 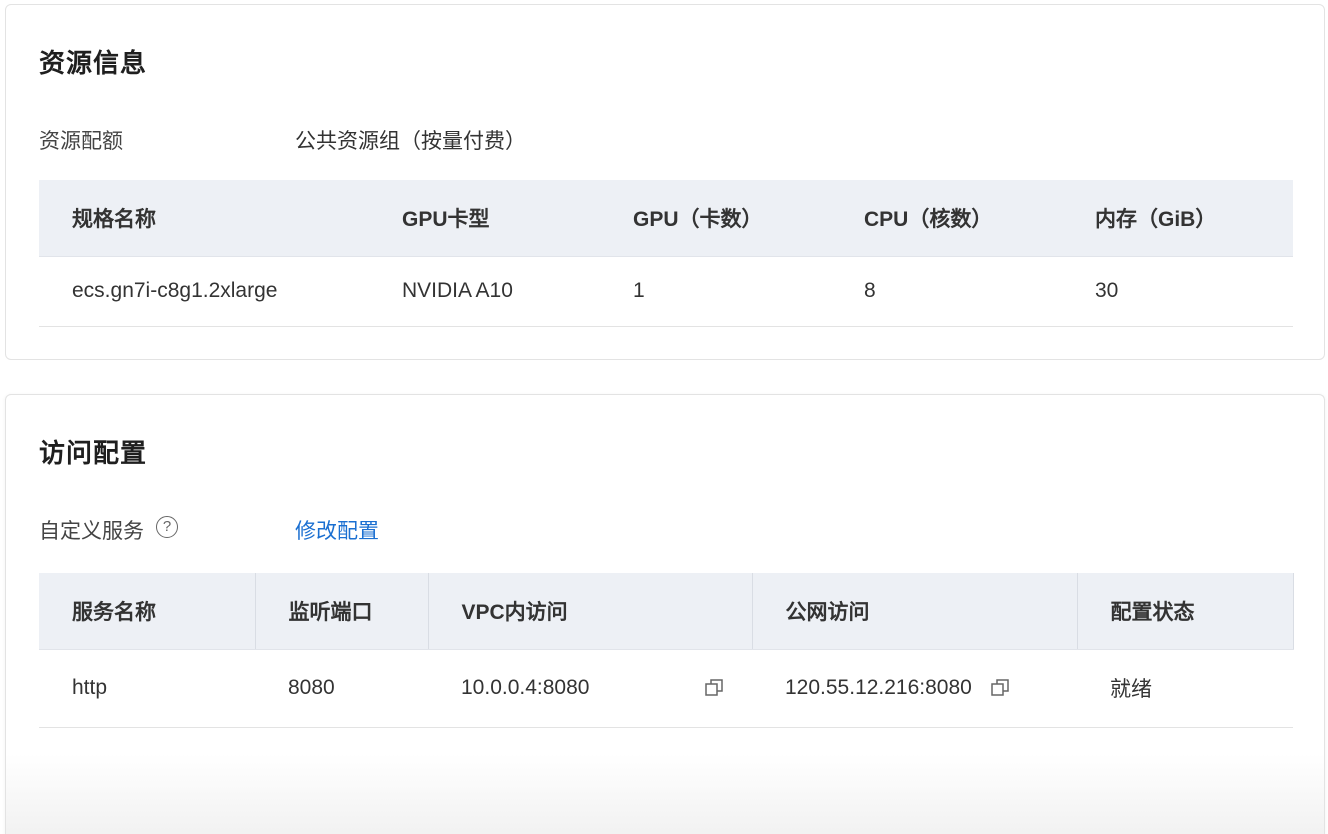 I want to click on table-header-row: 服务名称 监听端口 VPC内访问 公网访问 配置状态, so click(x=666, y=611).